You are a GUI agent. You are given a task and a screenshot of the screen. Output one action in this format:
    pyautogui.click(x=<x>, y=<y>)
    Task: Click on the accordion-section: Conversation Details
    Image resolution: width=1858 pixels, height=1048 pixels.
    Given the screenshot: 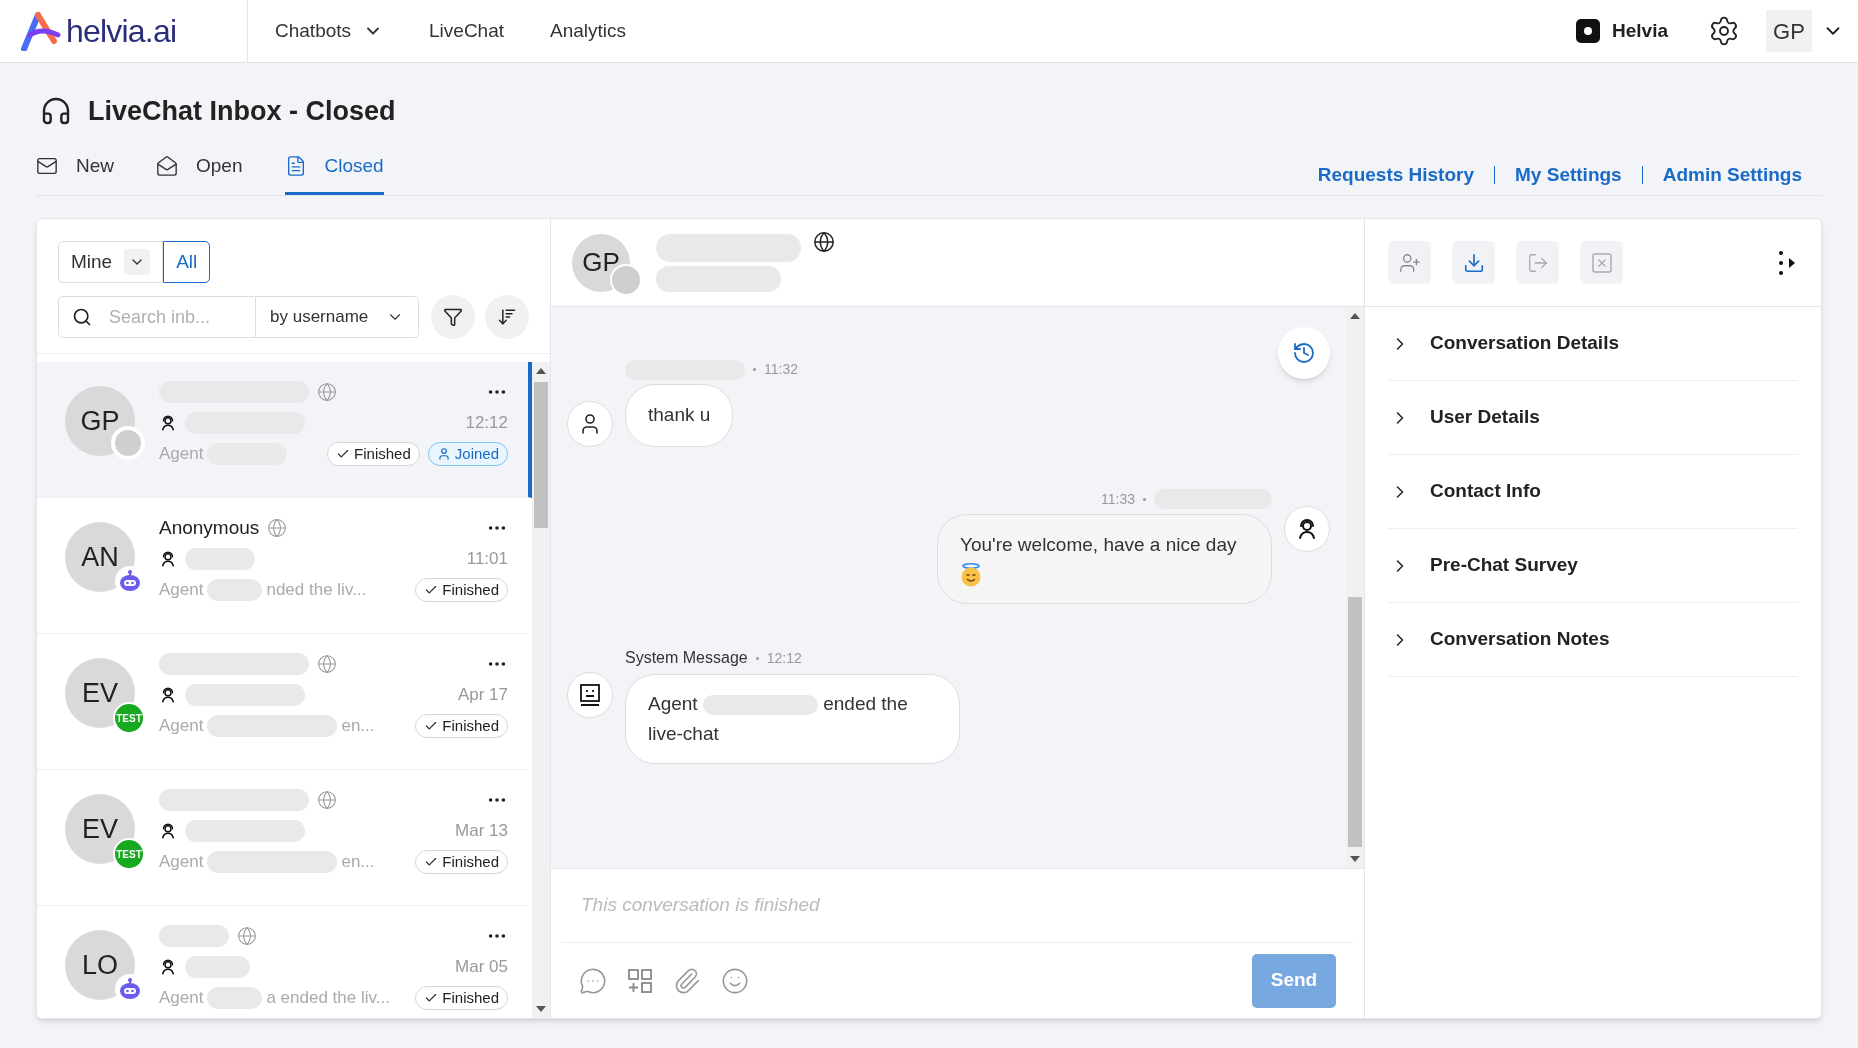 What is the action you would take?
    pyautogui.click(x=1593, y=344)
    